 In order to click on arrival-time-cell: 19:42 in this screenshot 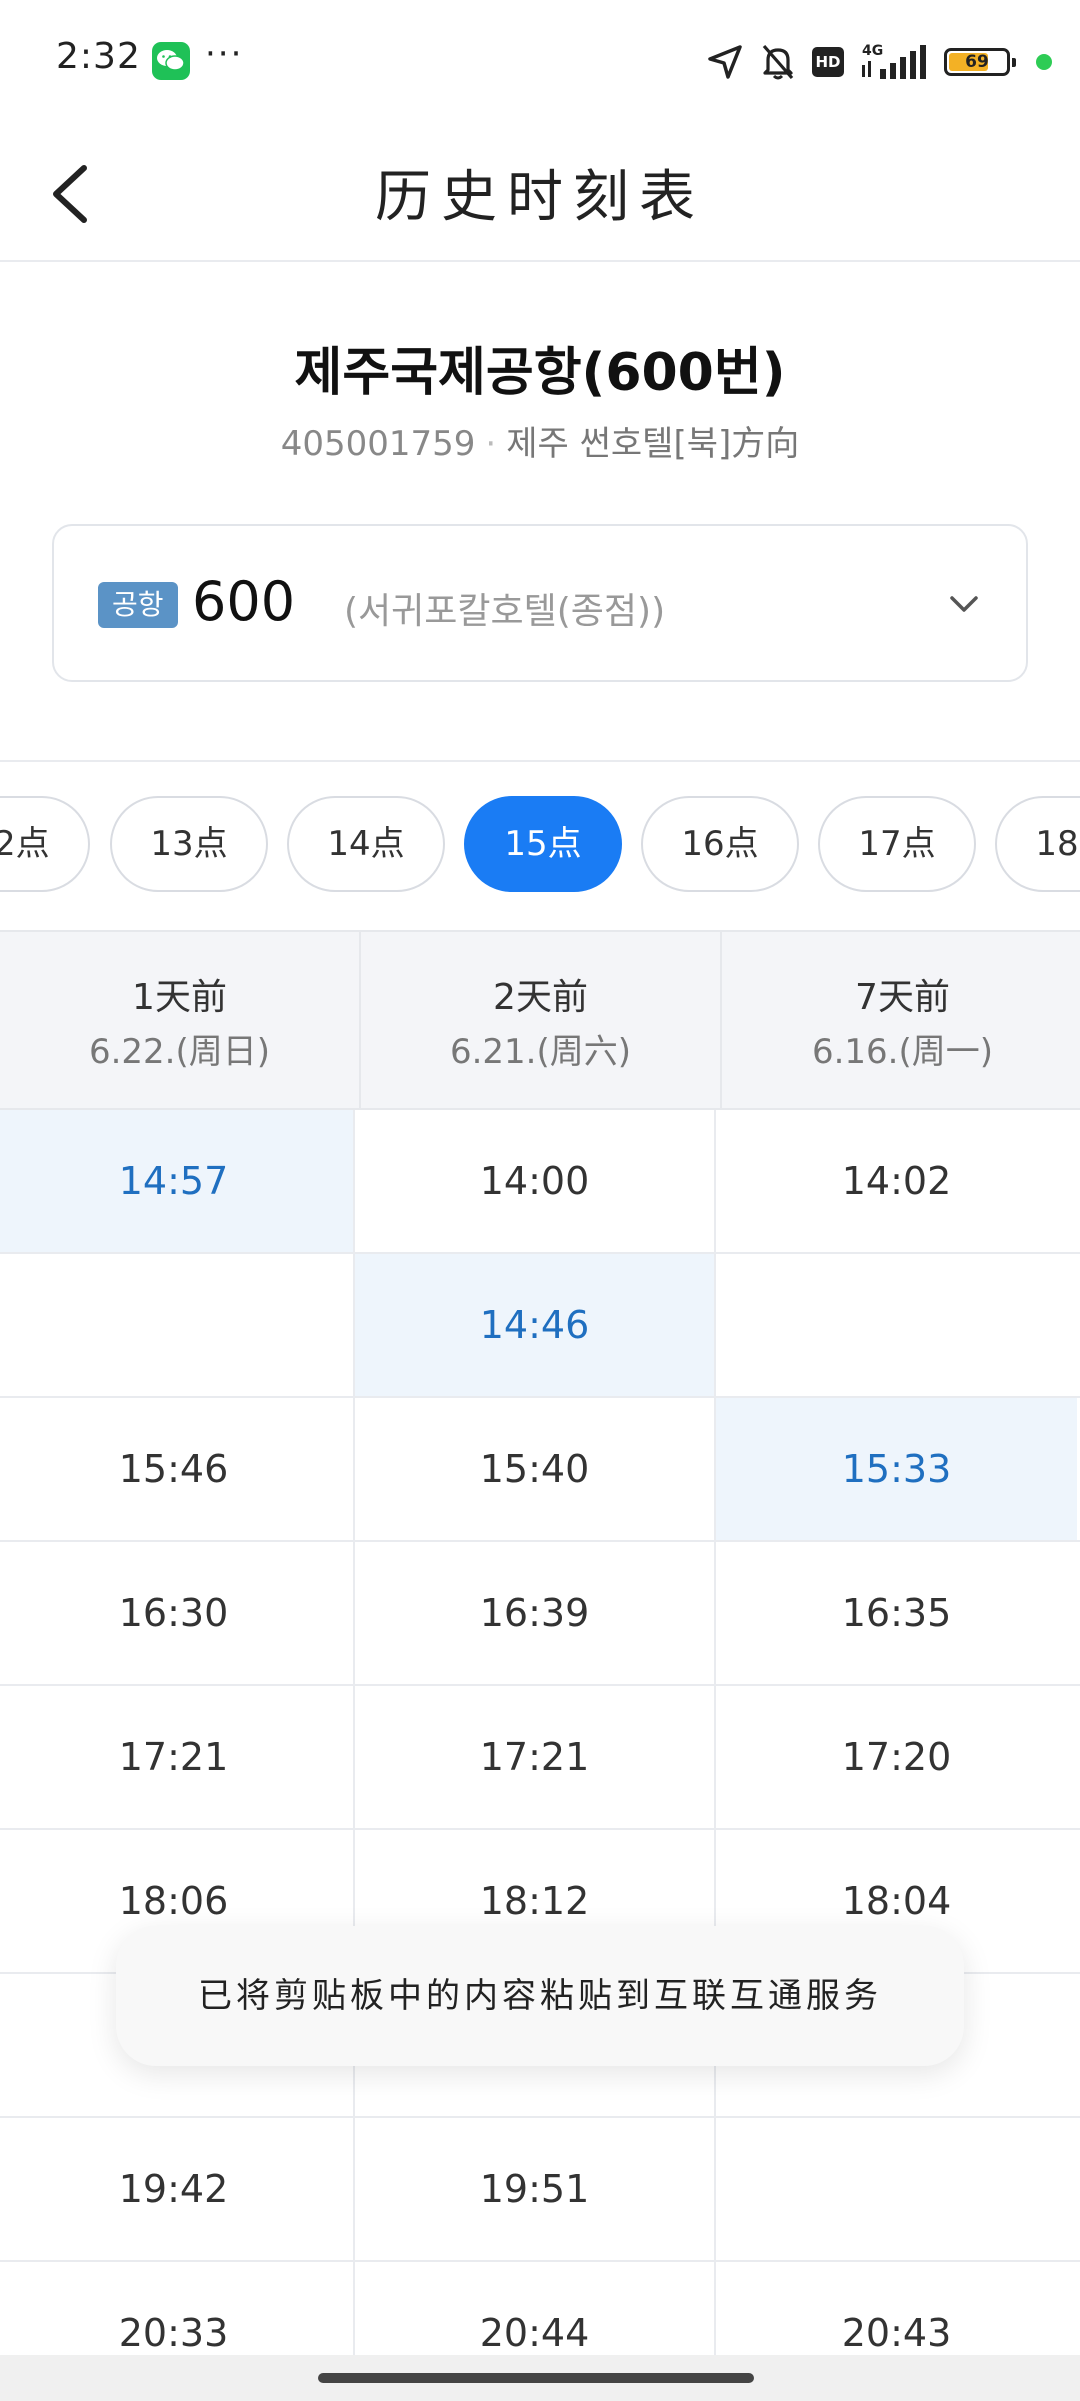, I will do `click(177, 2189)`.